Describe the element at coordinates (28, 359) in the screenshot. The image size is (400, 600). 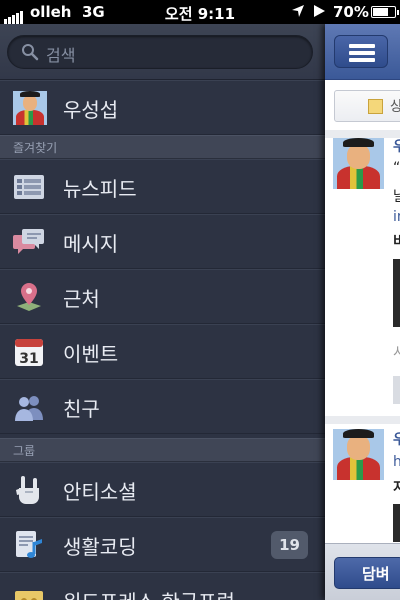
I see `calendar-day-number: 31` at that location.